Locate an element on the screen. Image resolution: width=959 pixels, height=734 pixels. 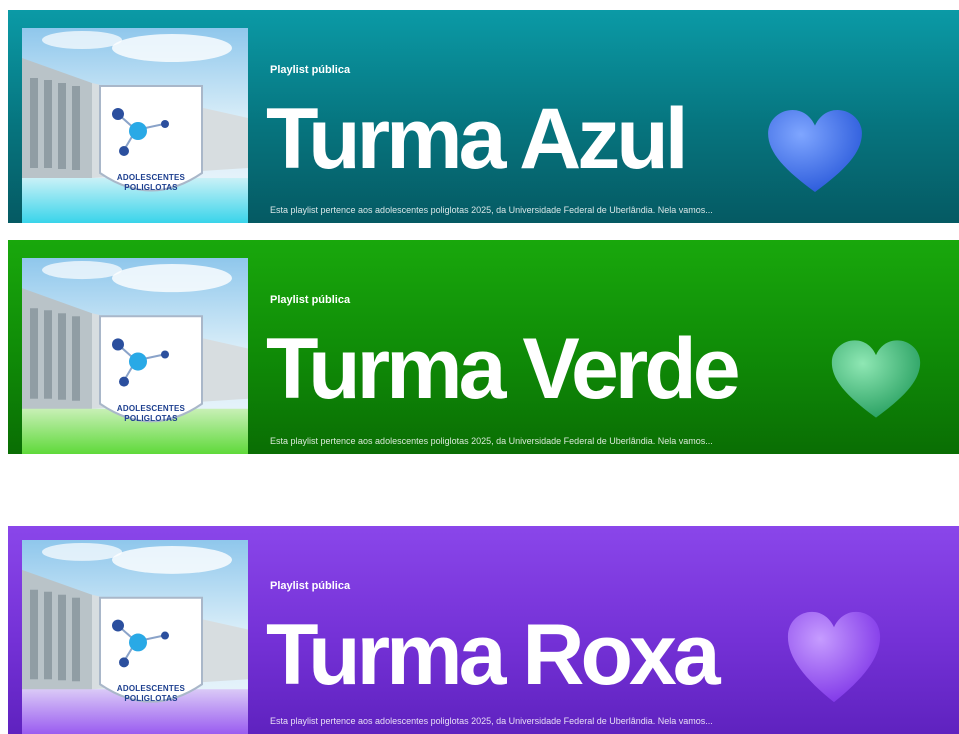
purple-heart-icon is located at coordinates (834, 657).